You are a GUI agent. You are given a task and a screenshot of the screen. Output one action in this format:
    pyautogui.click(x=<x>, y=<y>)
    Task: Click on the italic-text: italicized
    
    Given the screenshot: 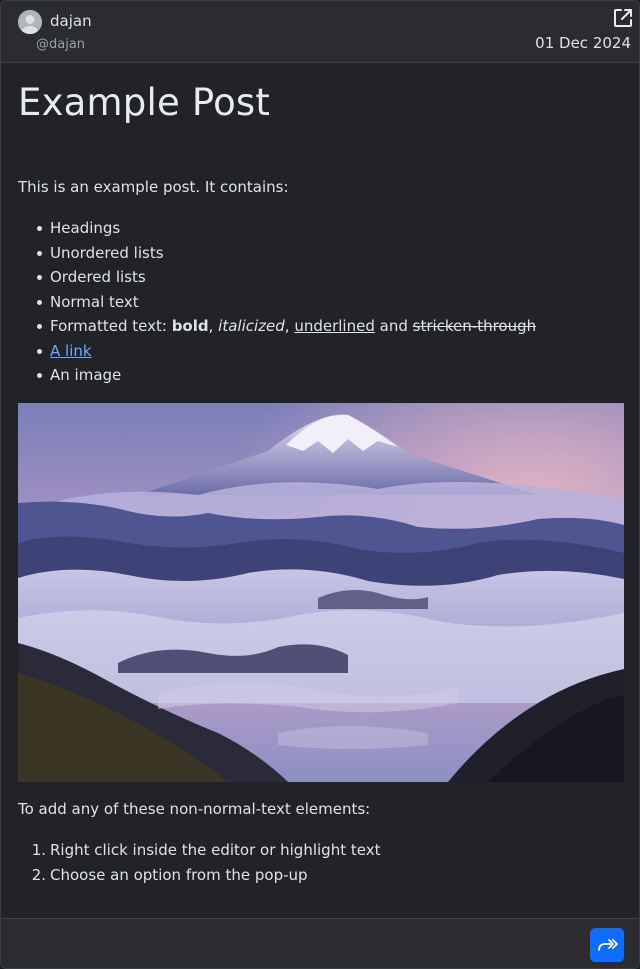 What is the action you would take?
    pyautogui.click(x=251, y=326)
    